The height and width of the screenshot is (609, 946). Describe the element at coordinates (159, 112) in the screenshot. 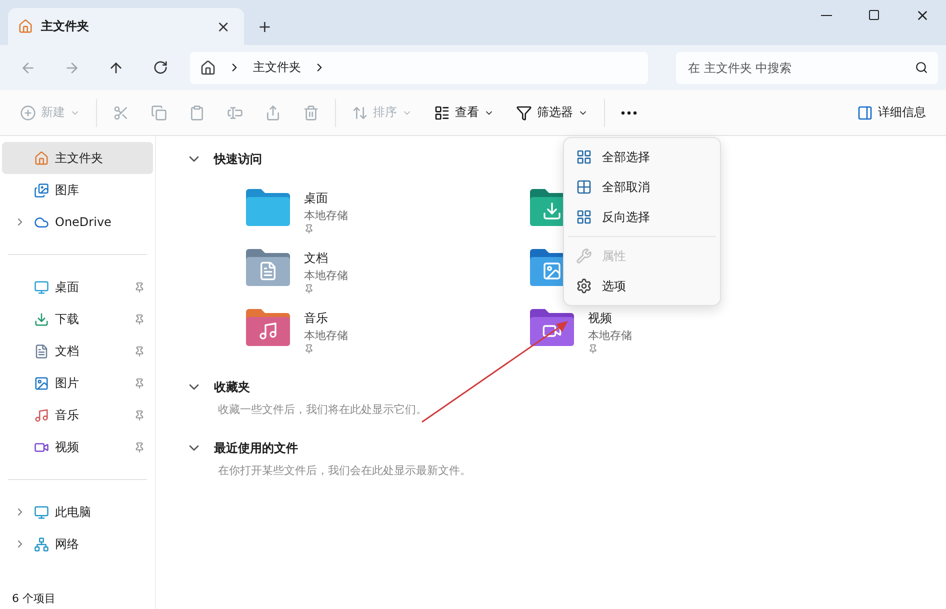

I see `copy-icon` at that location.